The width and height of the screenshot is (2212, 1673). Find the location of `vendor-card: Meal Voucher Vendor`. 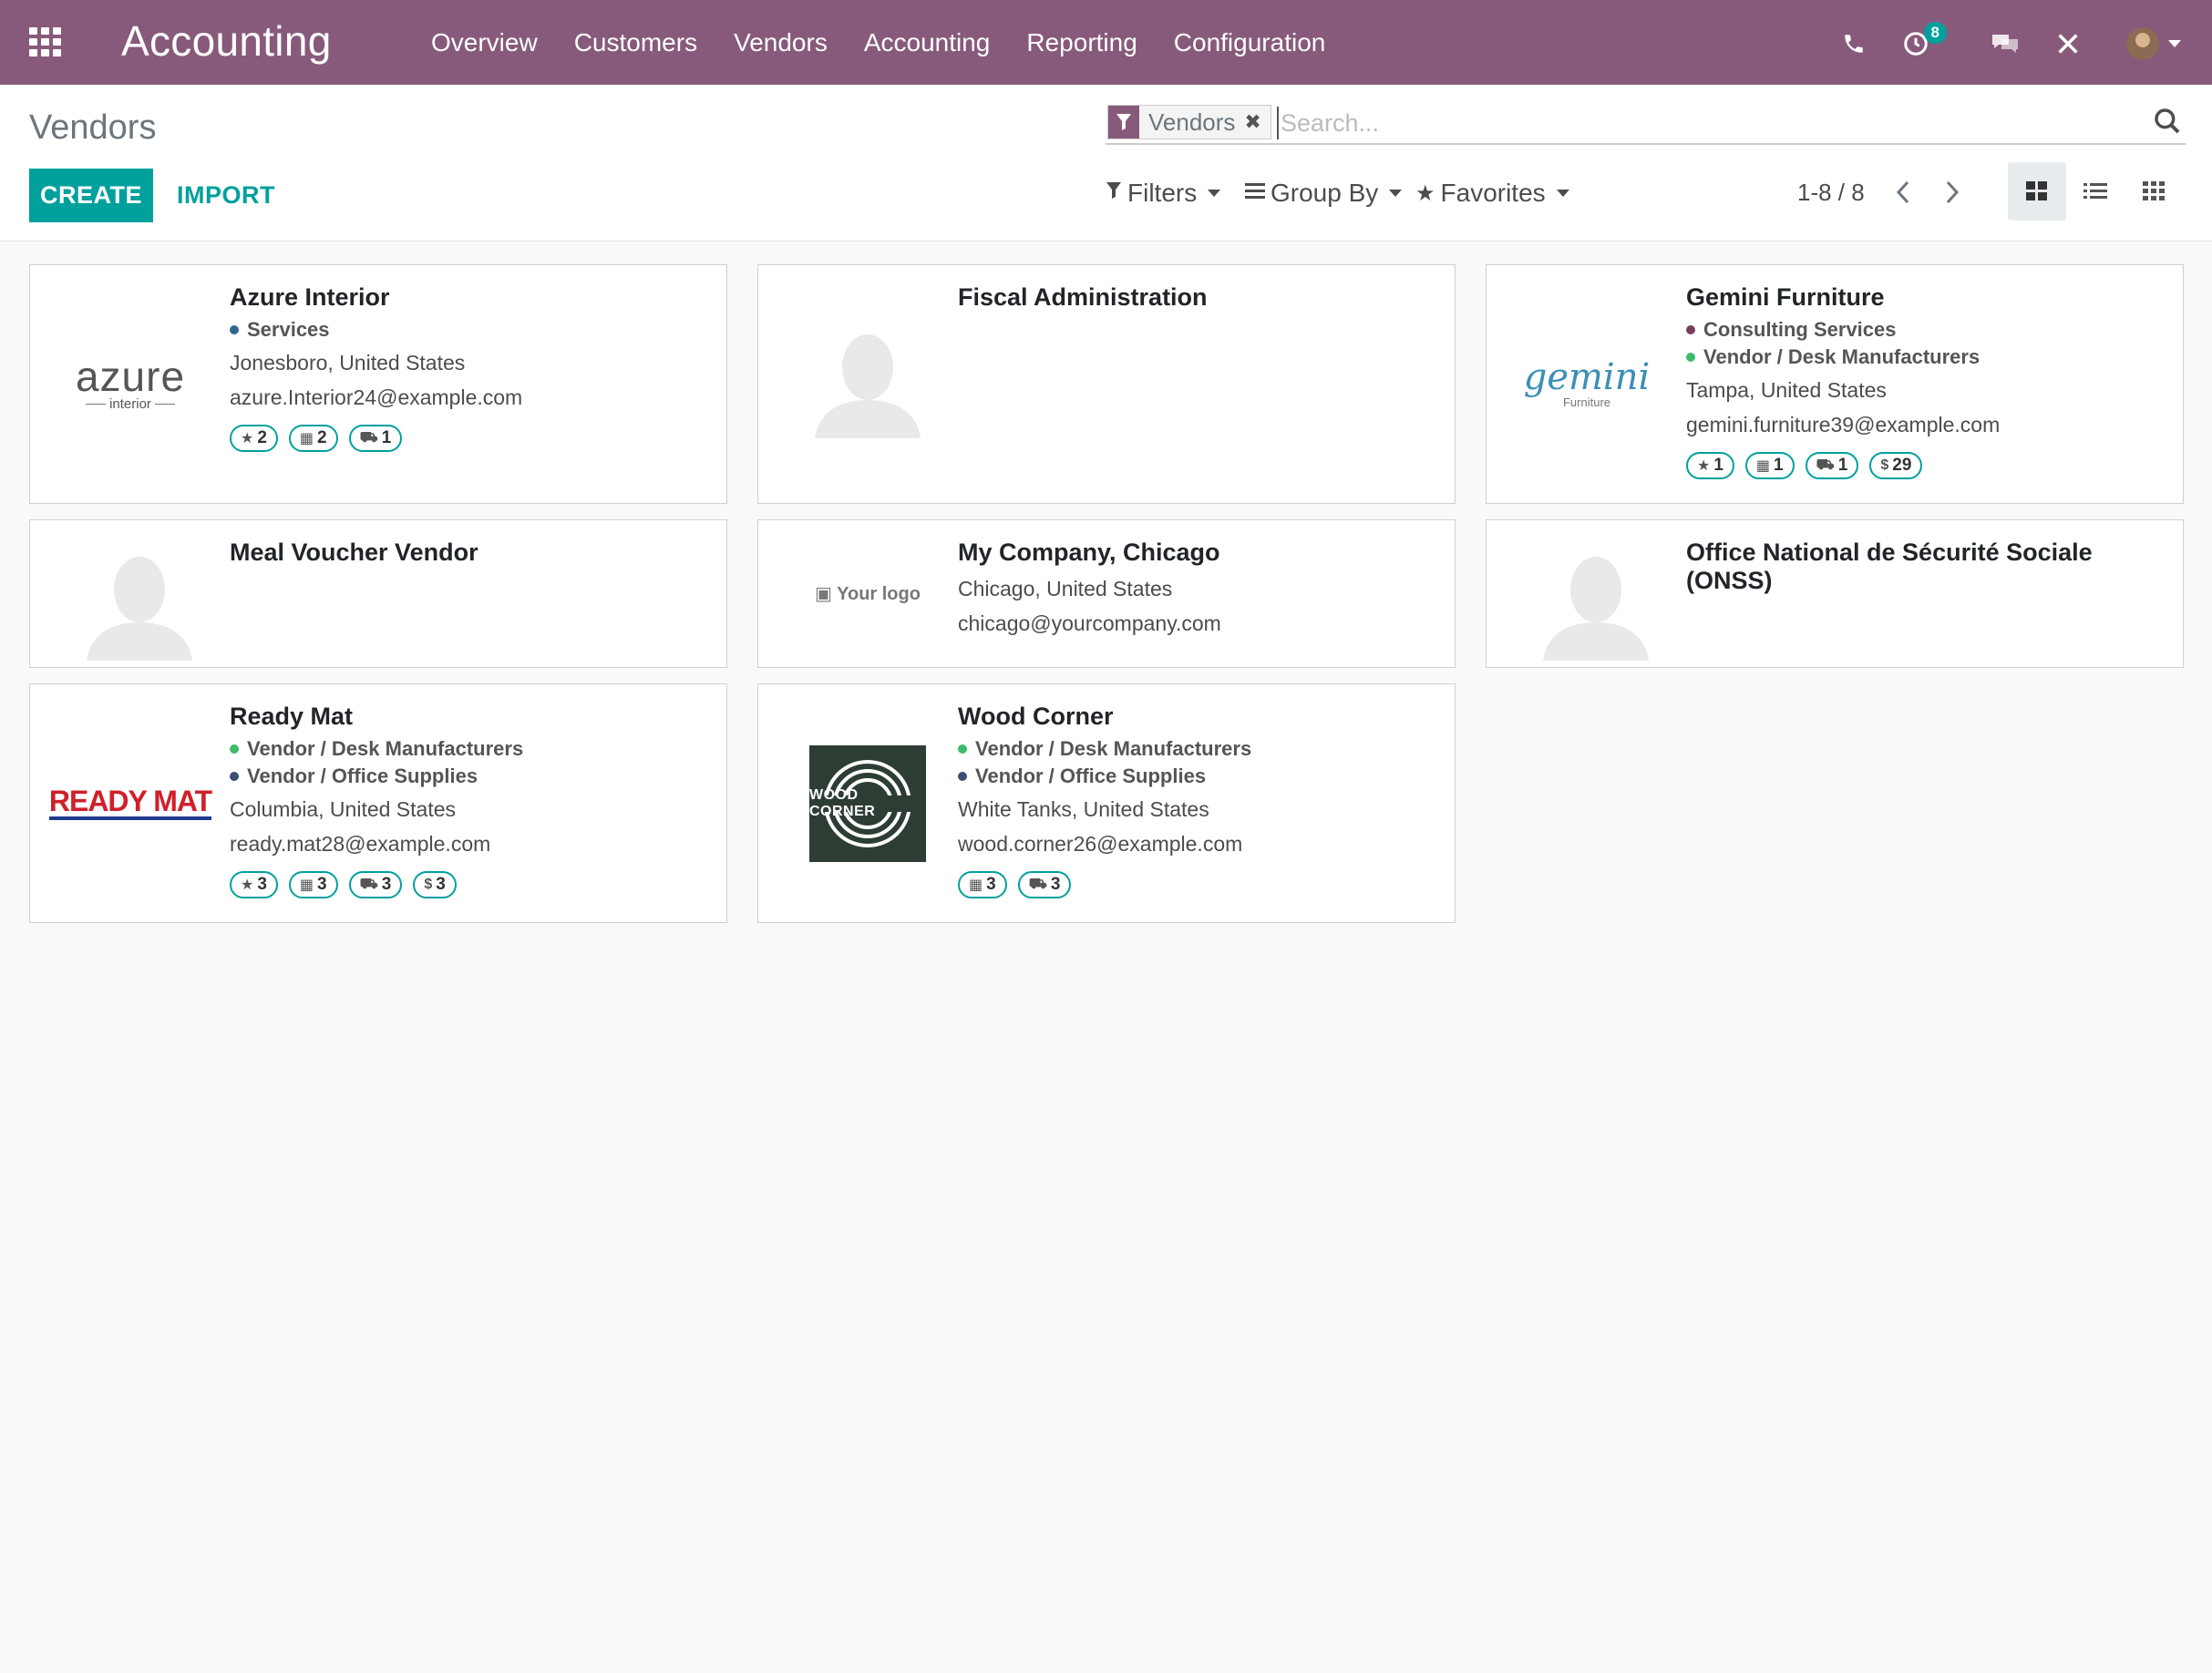

vendor-card: Meal Voucher Vendor is located at coordinates (378, 594).